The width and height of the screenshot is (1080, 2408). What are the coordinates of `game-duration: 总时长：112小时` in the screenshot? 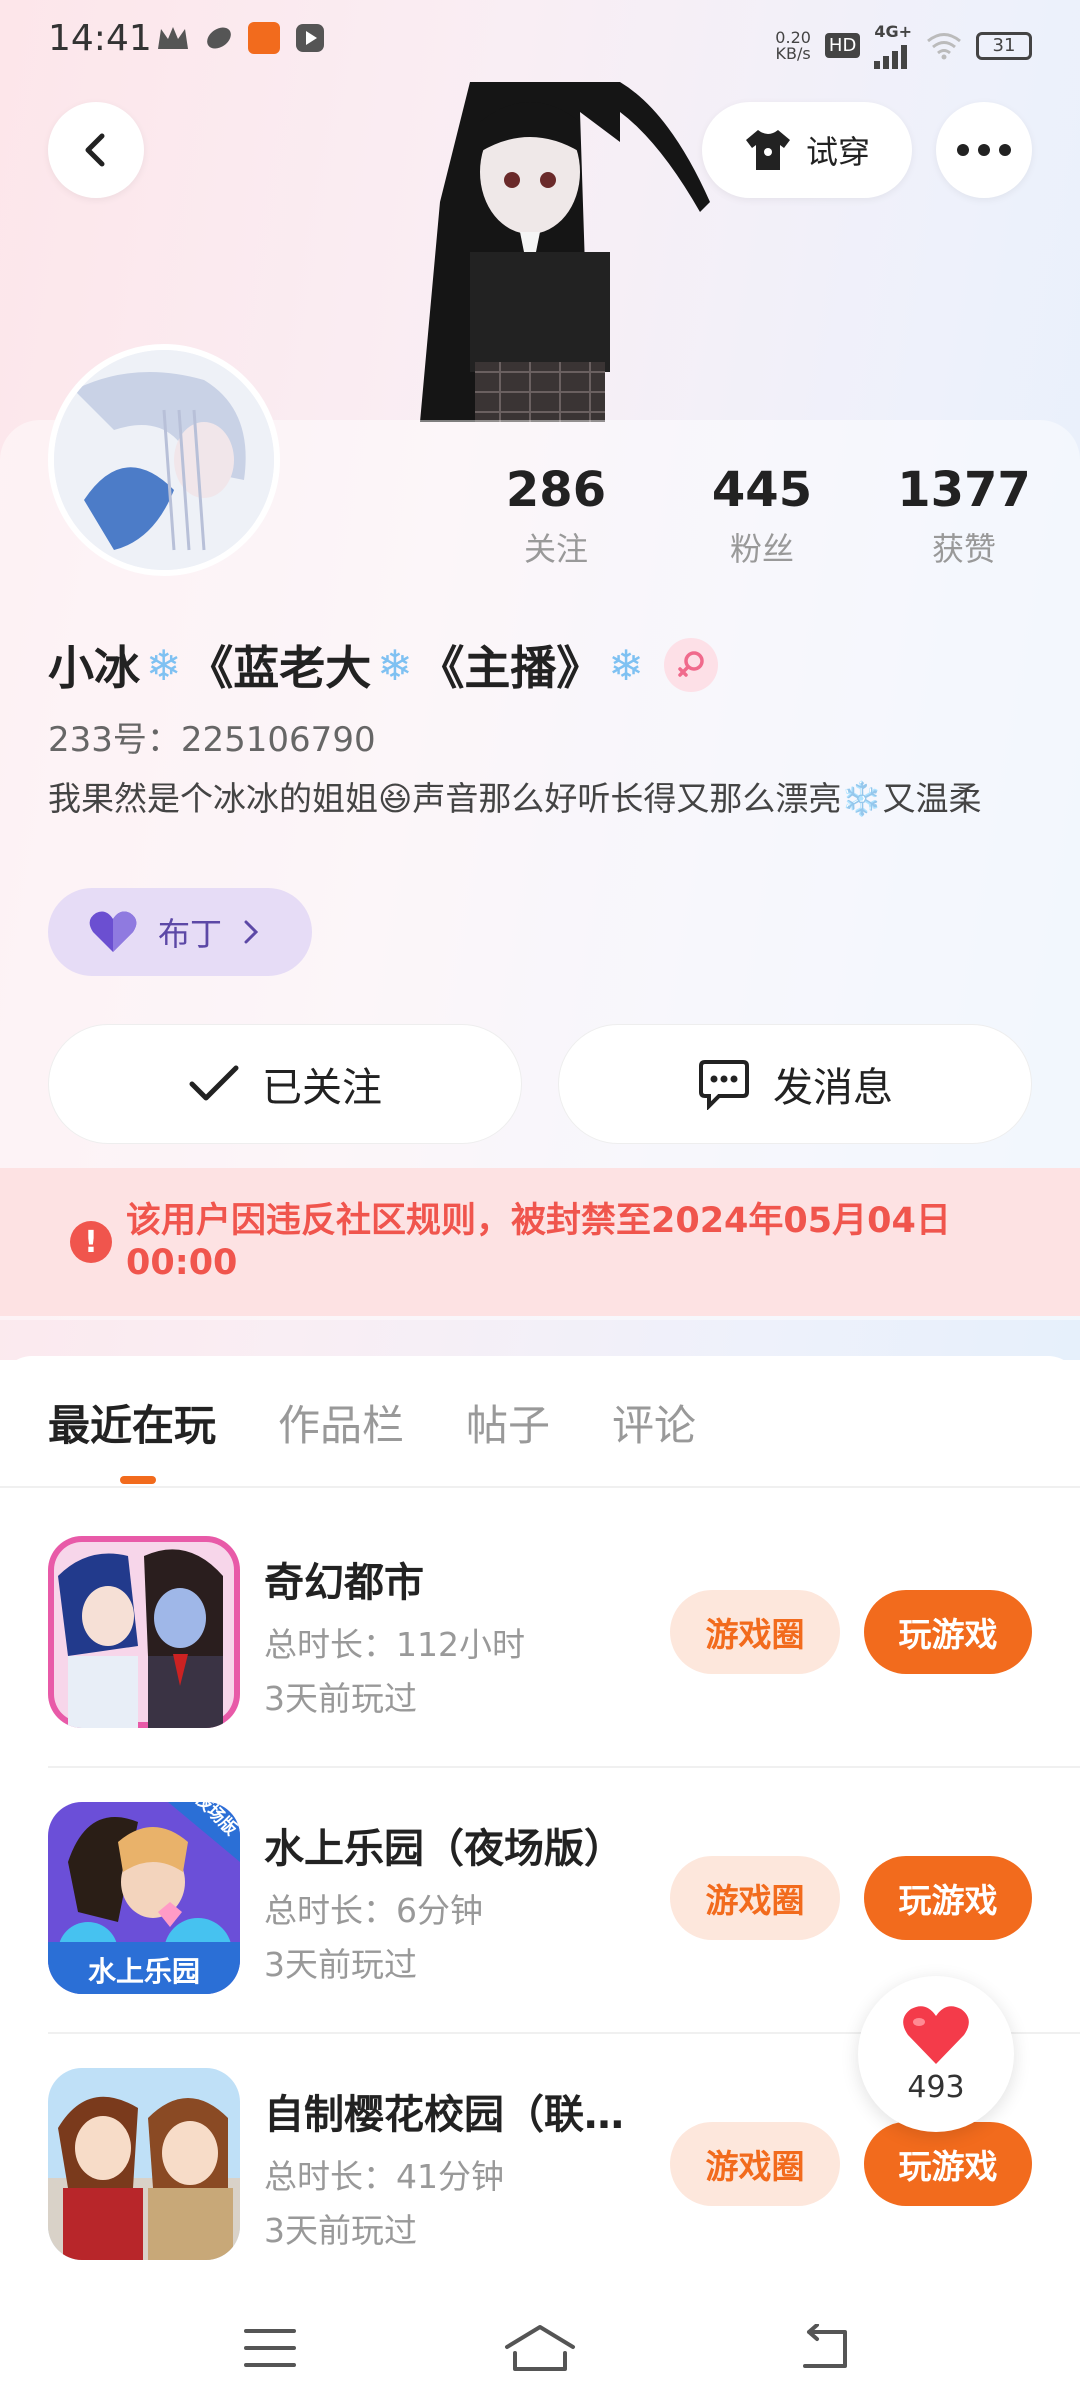 It's located at (394, 1644).